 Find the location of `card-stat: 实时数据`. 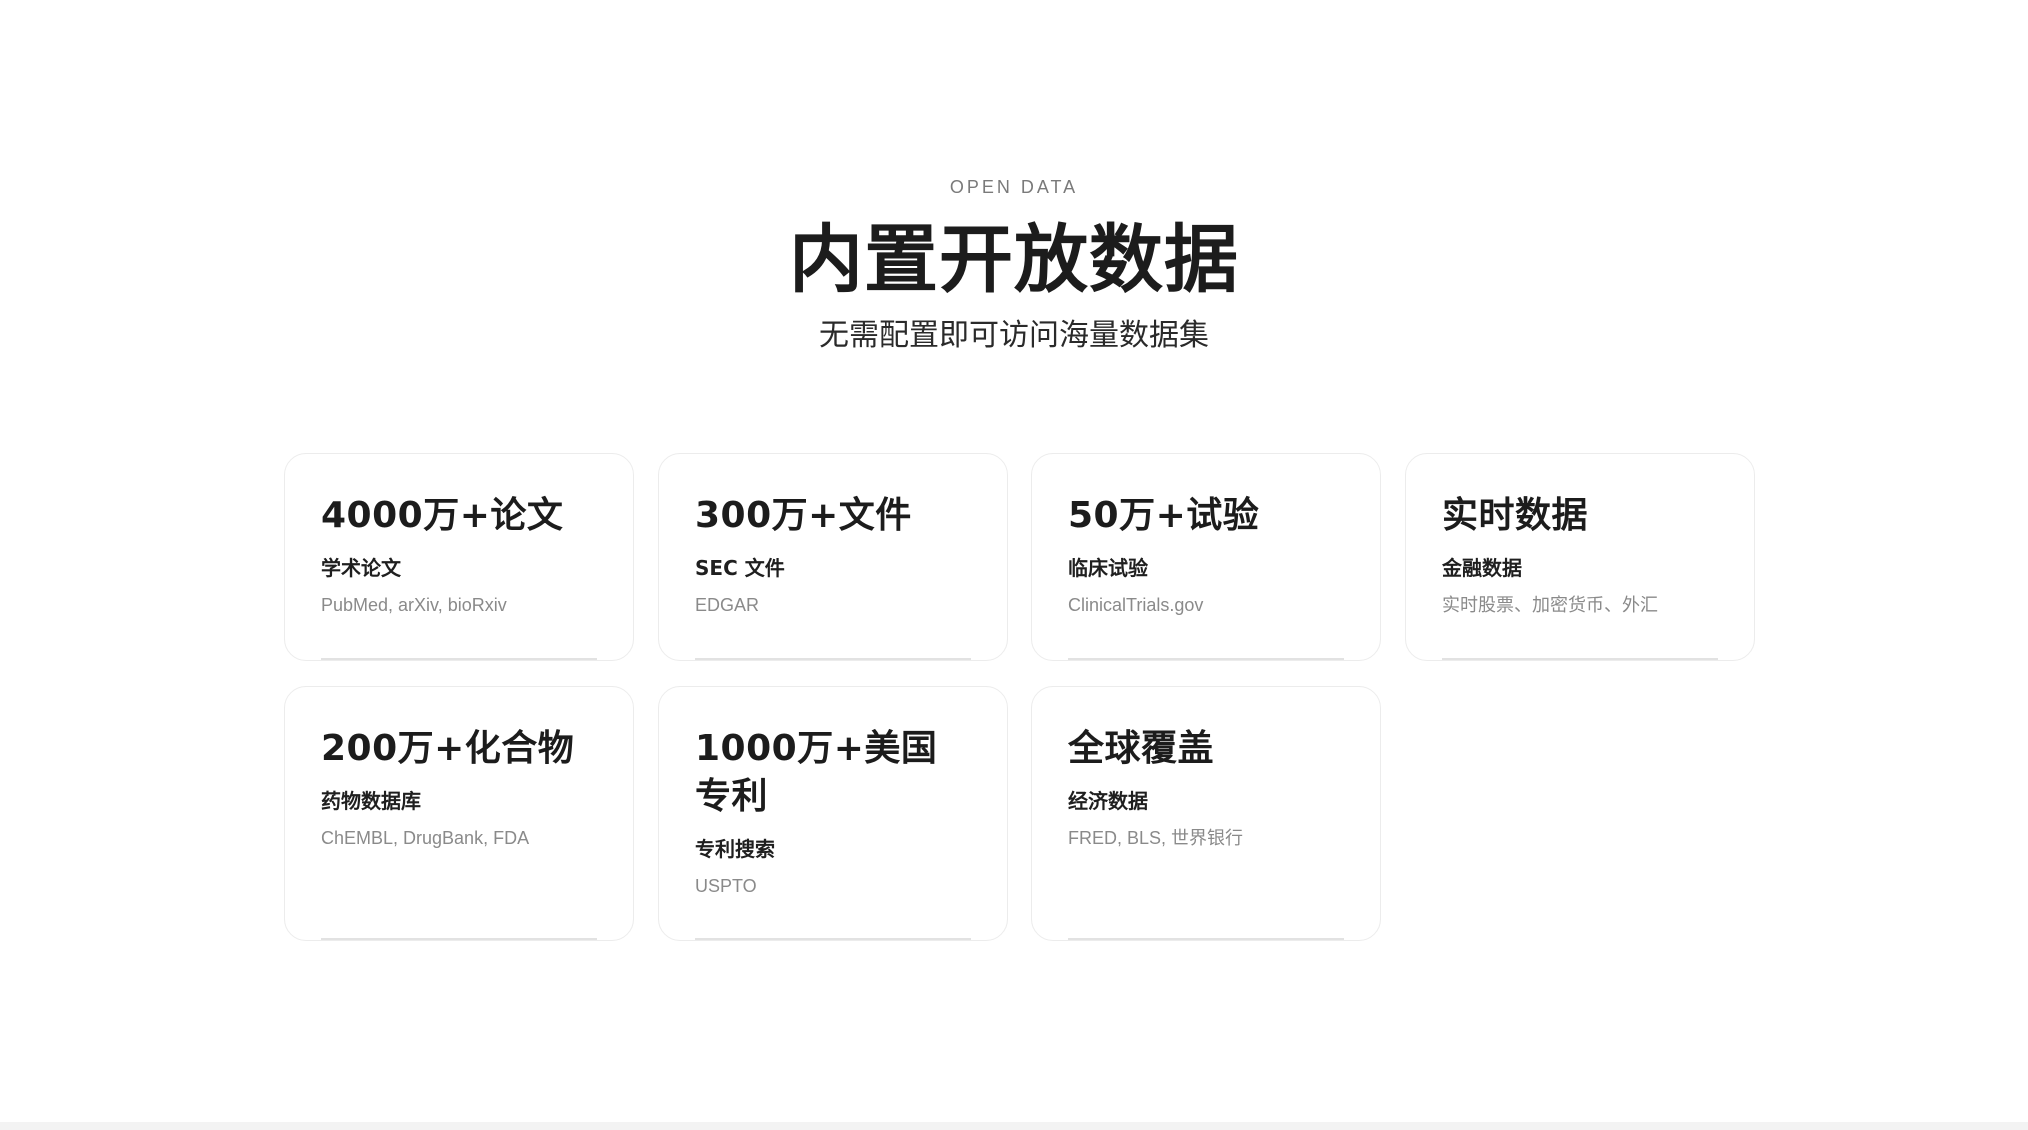

card-stat: 实时数据 is located at coordinates (1515, 515).